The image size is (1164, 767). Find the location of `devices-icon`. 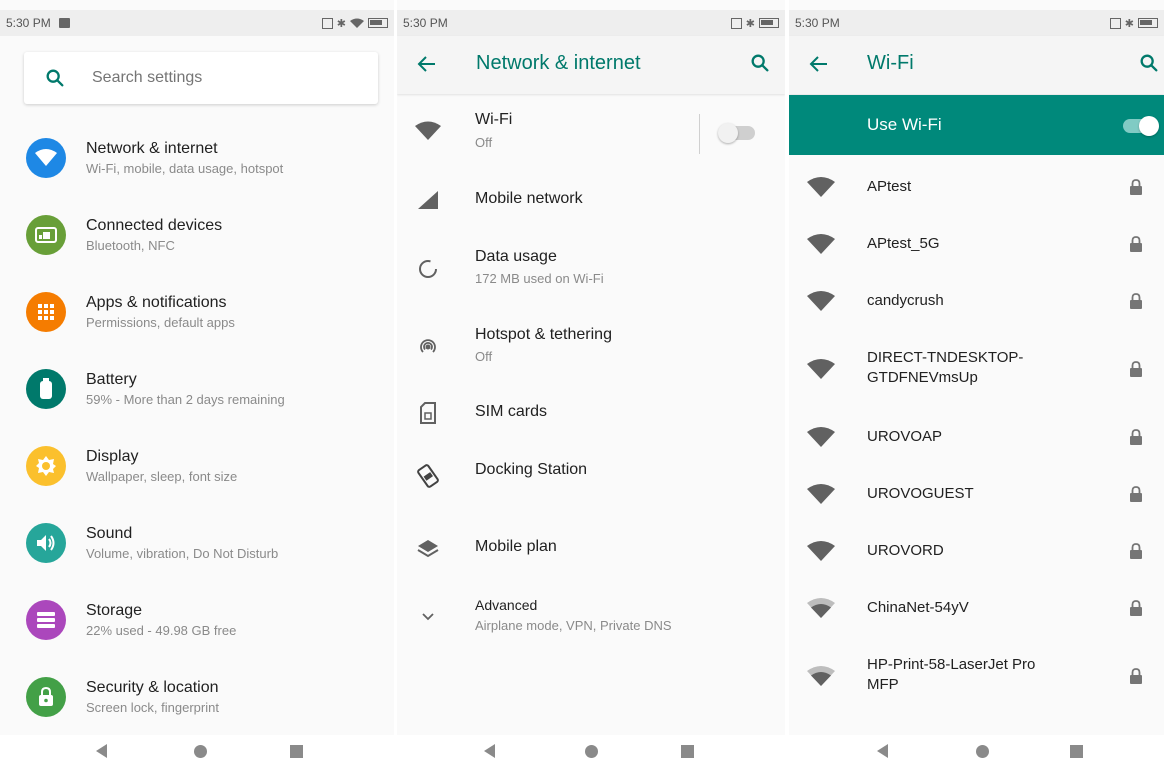

devices-icon is located at coordinates (46, 235).